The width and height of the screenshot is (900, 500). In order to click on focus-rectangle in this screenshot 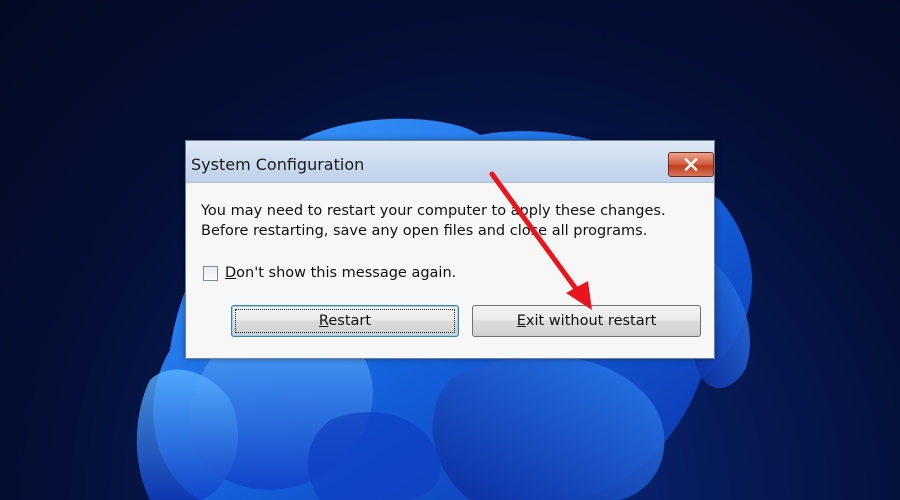, I will do `click(345, 321)`.